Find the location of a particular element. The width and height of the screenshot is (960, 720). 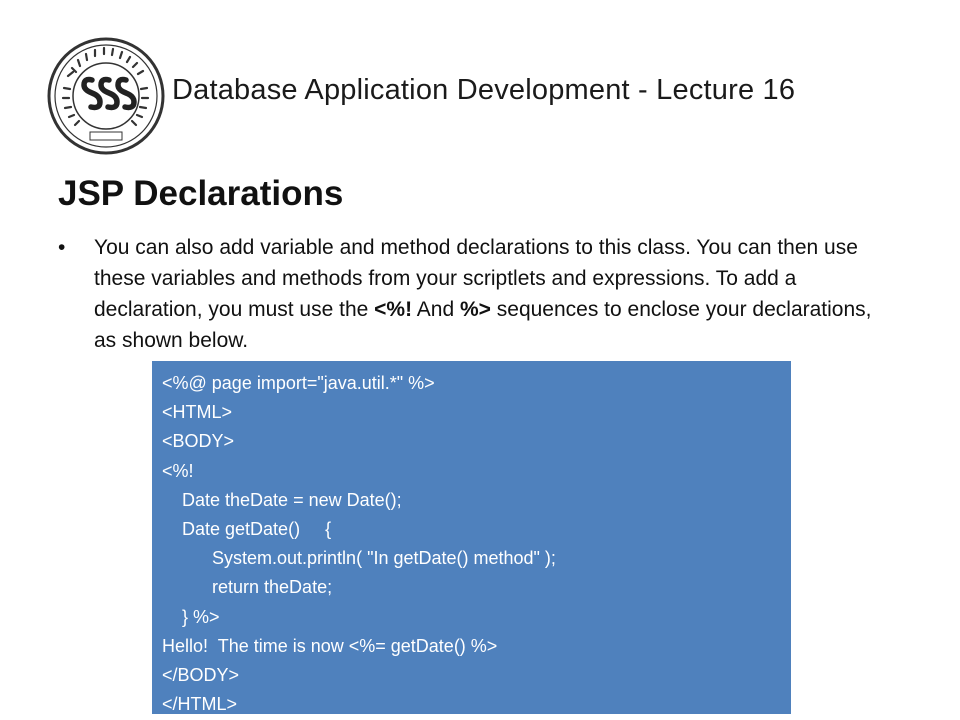

code-line: </BODY> is located at coordinates (201, 675).